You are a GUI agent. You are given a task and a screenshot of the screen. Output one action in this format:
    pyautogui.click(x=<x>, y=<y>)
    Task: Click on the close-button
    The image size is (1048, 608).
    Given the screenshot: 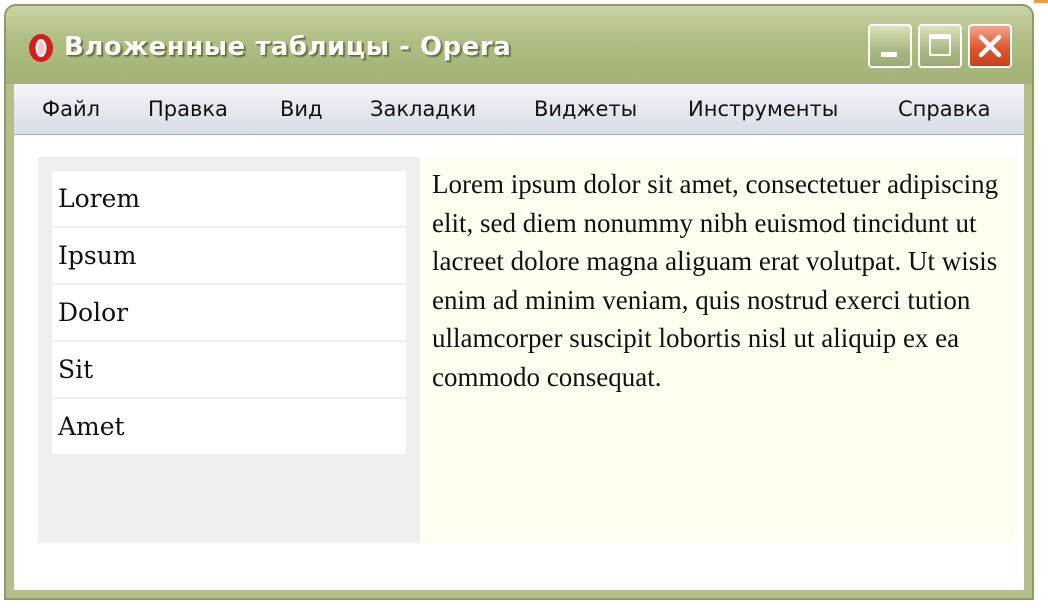 What is the action you would take?
    pyautogui.click(x=990, y=46)
    